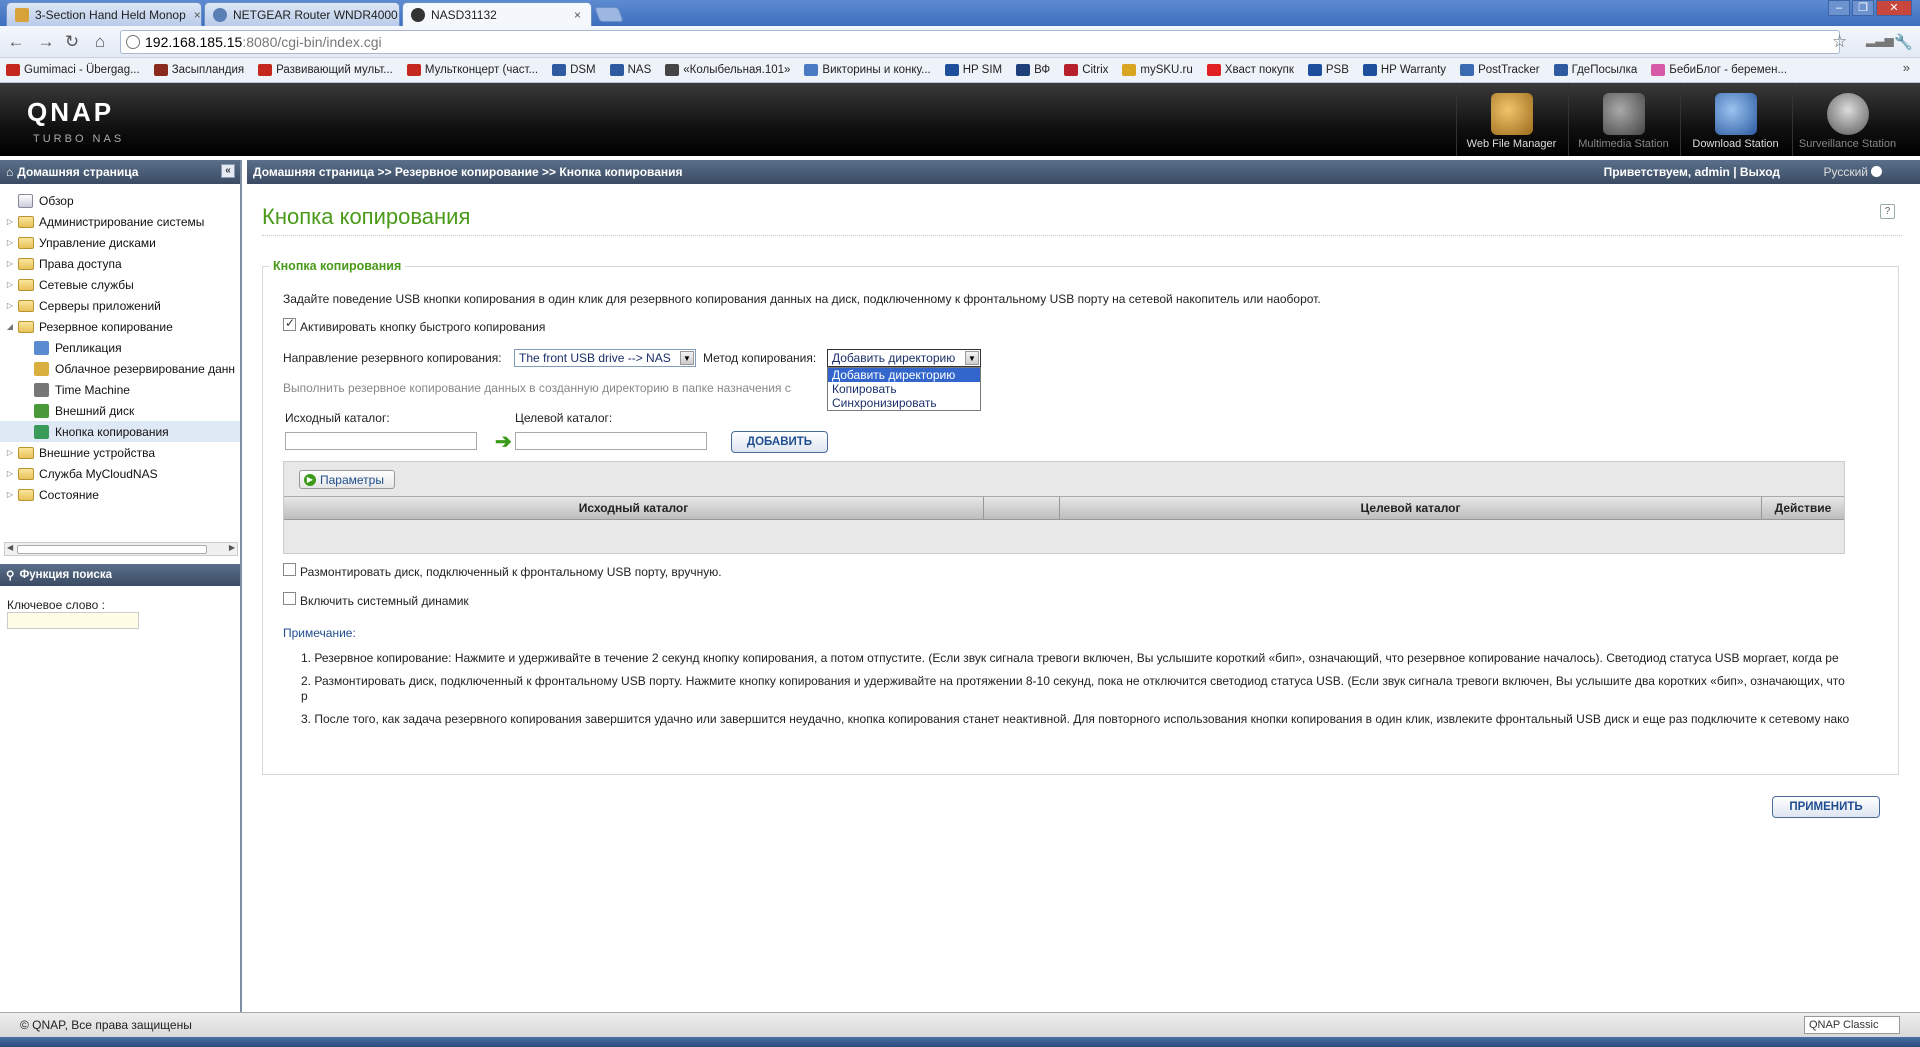 This screenshot has height=1047, width=1920. What do you see at coordinates (1894, 8) in the screenshot?
I see `close-window-icon: ✕` at bounding box center [1894, 8].